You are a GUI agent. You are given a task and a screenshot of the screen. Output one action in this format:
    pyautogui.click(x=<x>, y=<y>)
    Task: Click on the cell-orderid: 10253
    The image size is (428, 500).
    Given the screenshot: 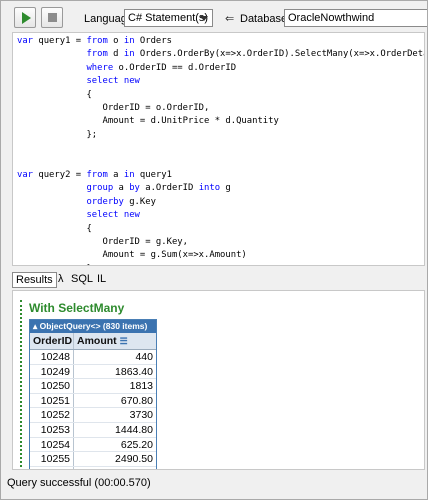 What is the action you would take?
    pyautogui.click(x=52, y=429)
    